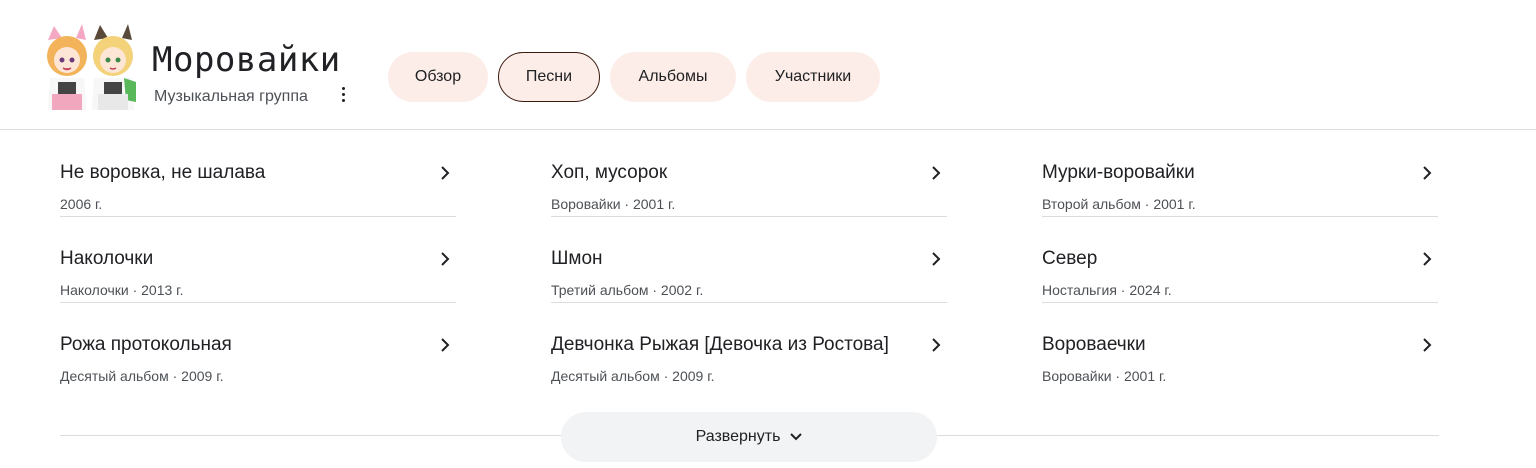 The image size is (1536, 468). Describe the element at coordinates (1094, 344) in the screenshot. I see `song-title: Вороваечки` at that location.